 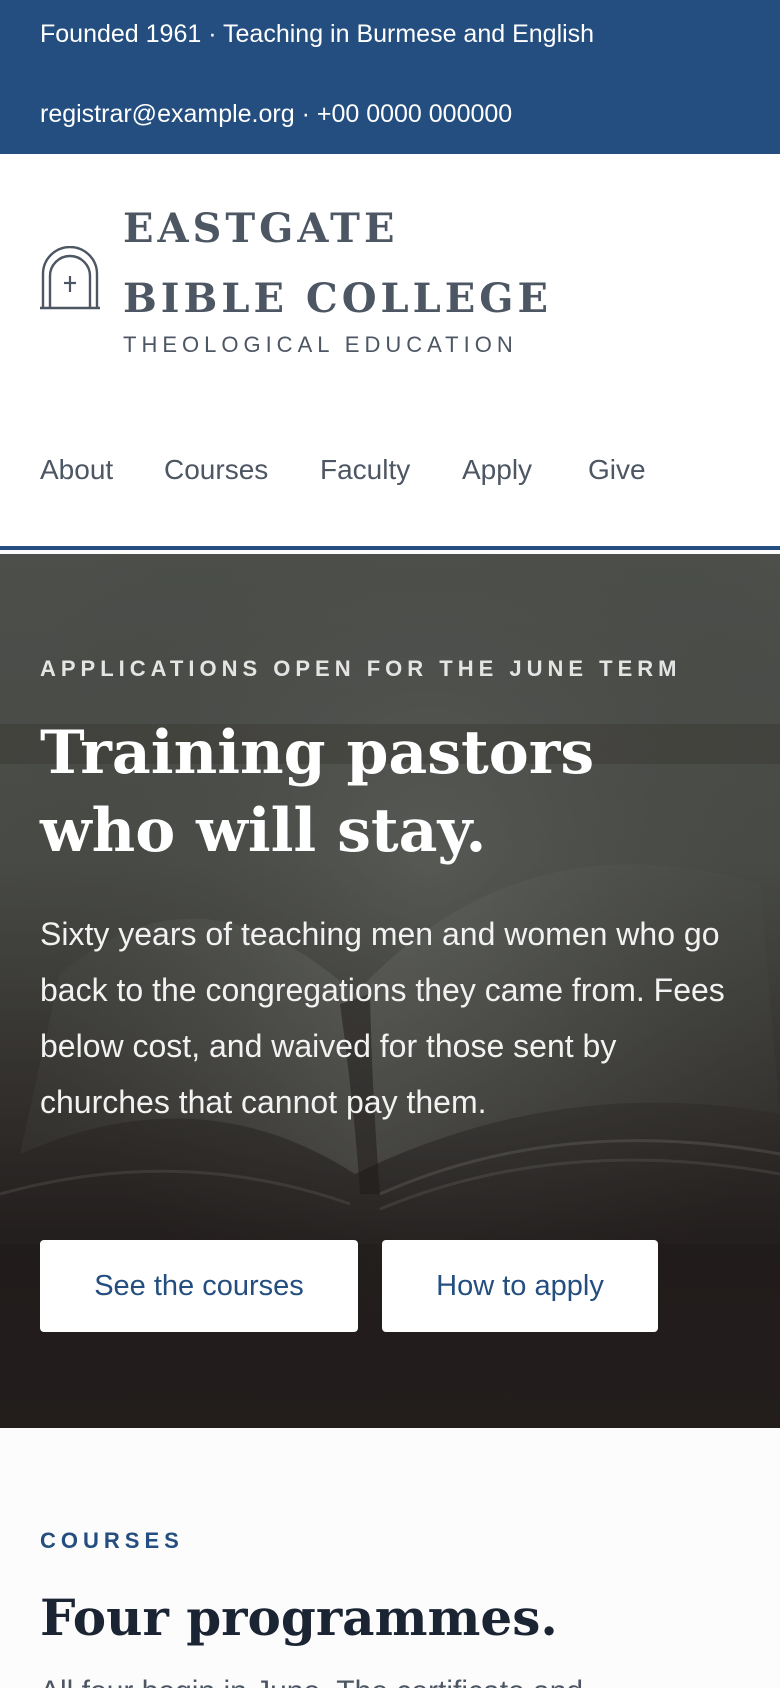 What do you see at coordinates (276, 114) in the screenshot?
I see `contact-info: registrar@example.org · +00 0000 000000` at bounding box center [276, 114].